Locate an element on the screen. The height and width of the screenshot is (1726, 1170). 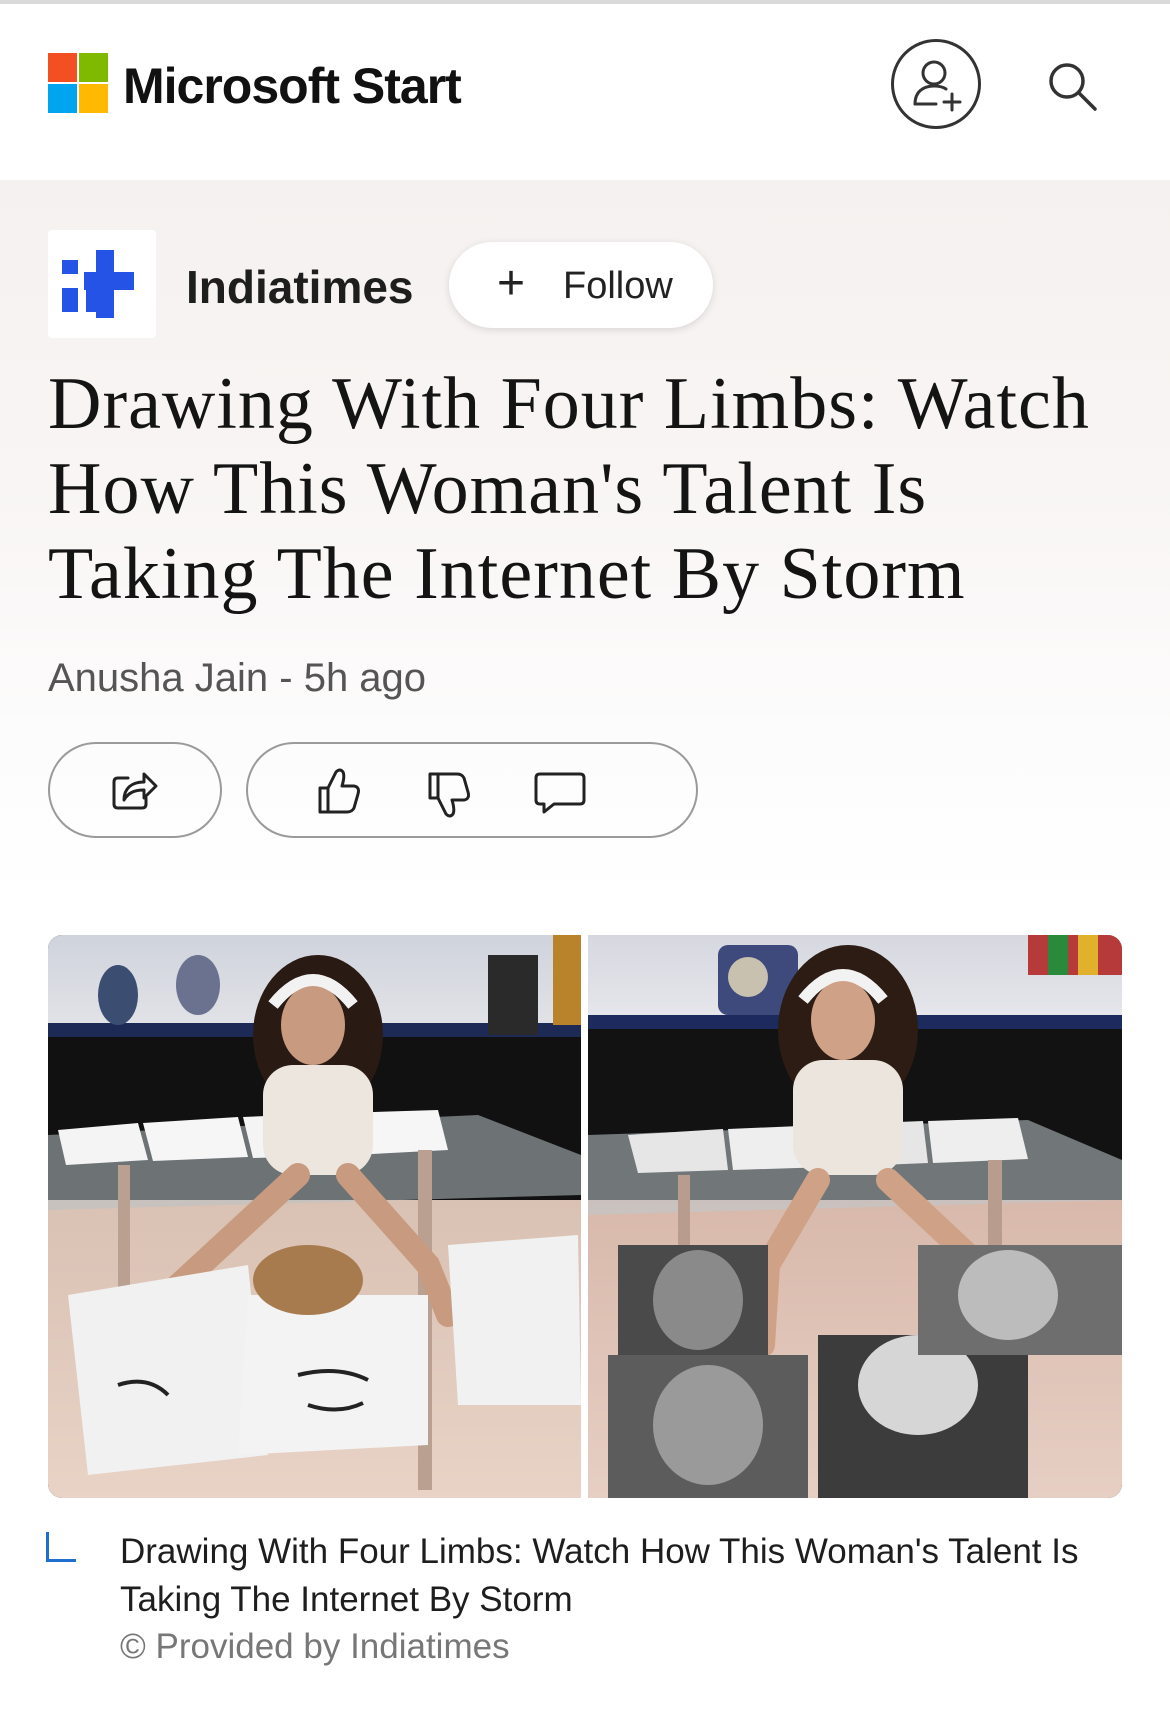
publisher-name: Indiatimes is located at coordinates (300, 287).